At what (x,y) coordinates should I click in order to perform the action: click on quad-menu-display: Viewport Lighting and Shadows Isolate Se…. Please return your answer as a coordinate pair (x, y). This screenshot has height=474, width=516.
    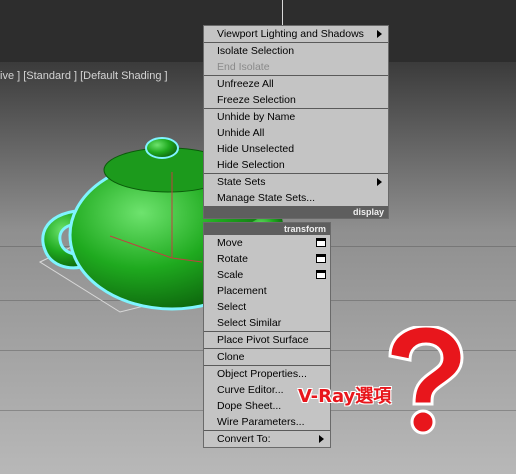
    Looking at the image, I should click on (296, 122).